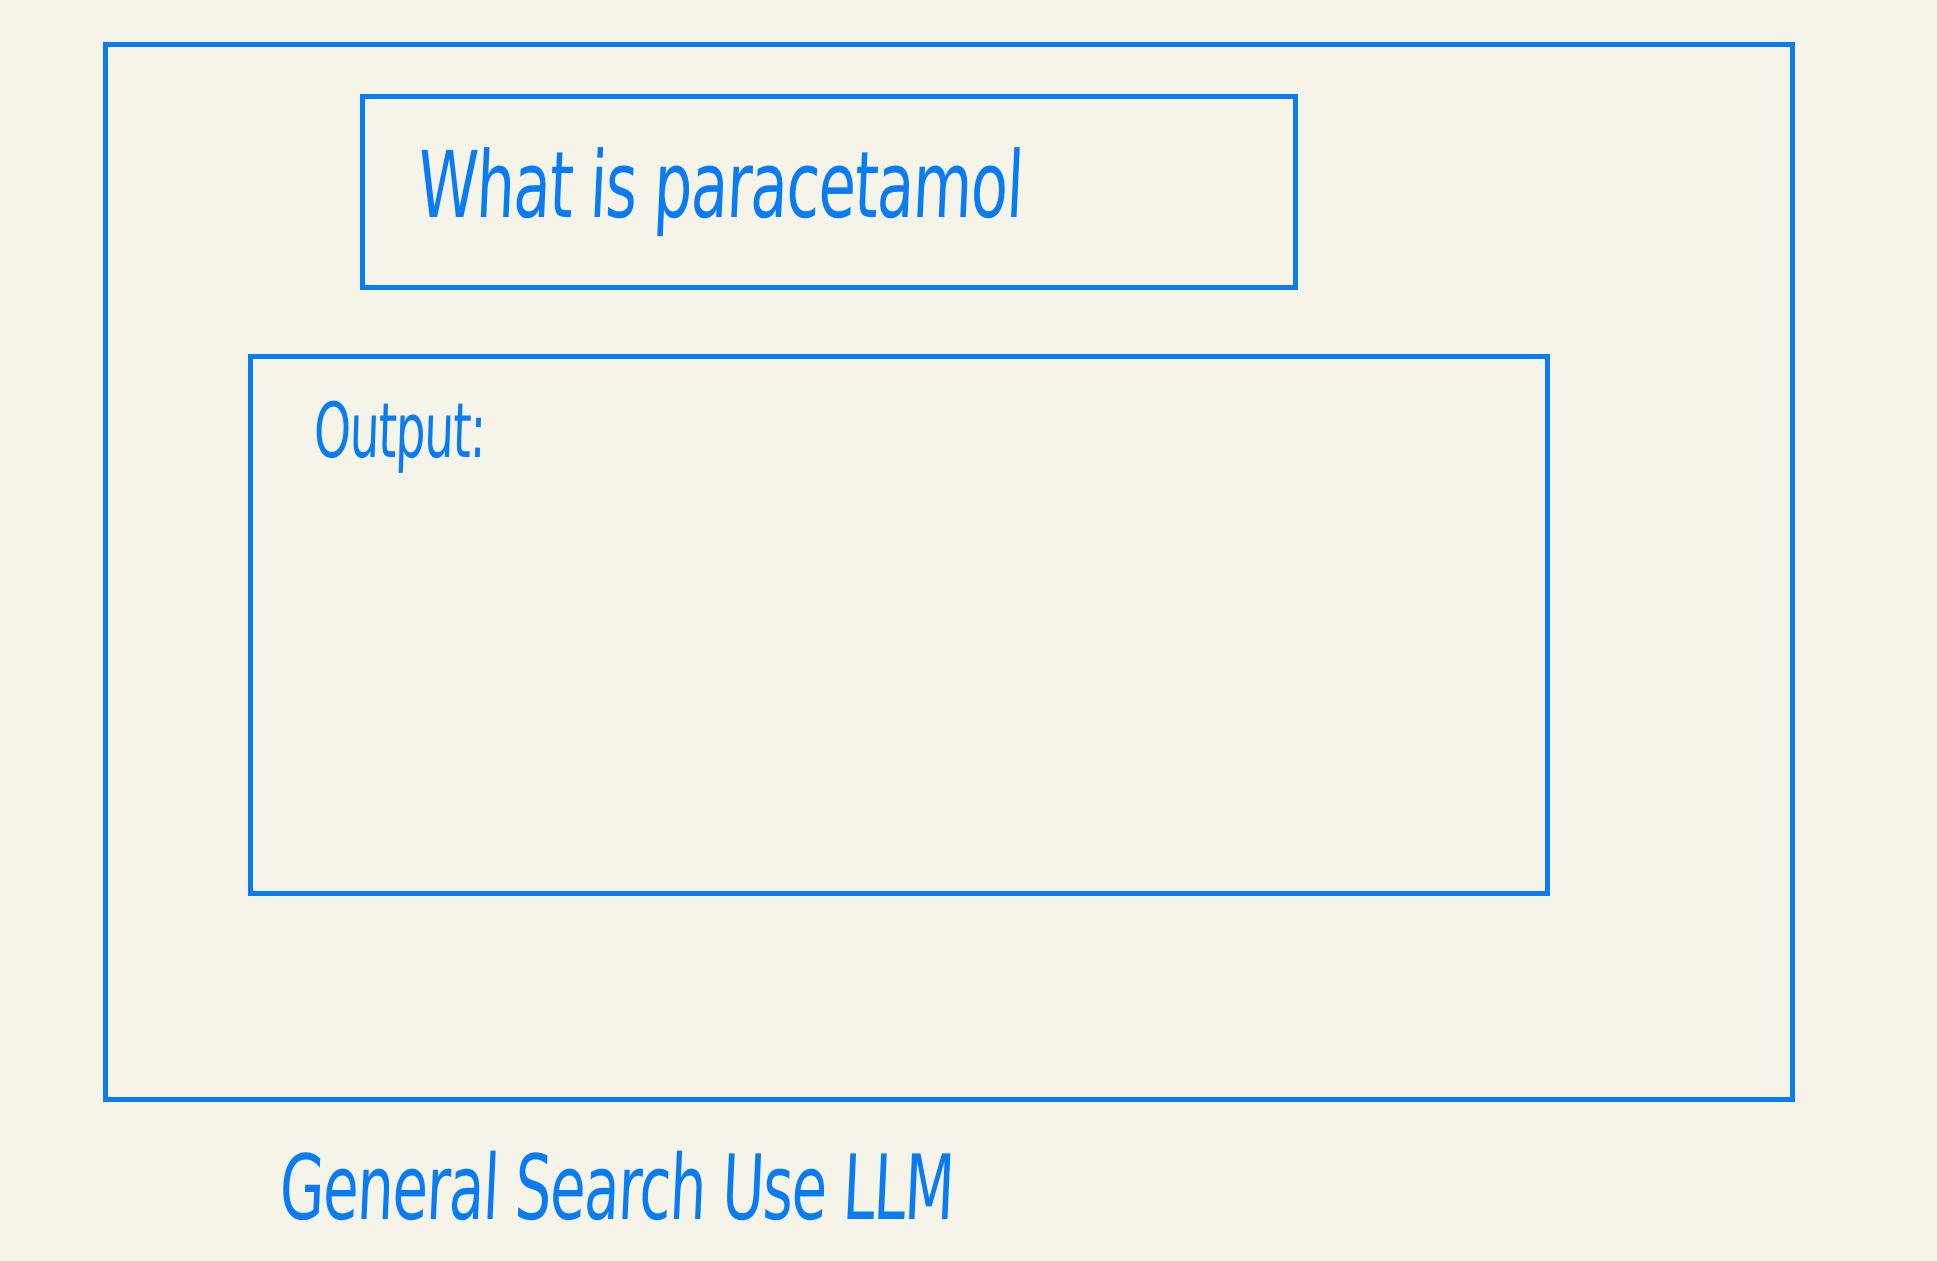  Describe the element at coordinates (720, 185) in the screenshot. I see `search-query-text: What is paracetamol` at that location.